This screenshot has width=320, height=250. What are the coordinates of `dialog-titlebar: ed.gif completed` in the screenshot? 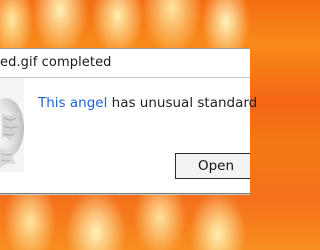 It's located at (125, 63).